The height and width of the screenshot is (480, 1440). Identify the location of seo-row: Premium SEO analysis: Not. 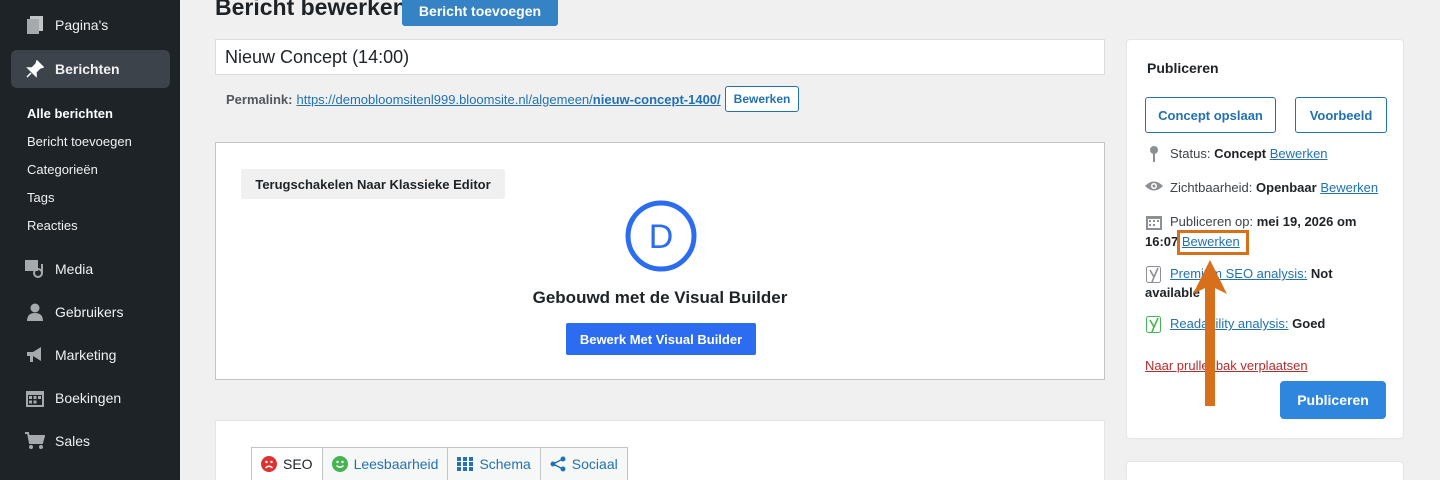
(1270, 274).